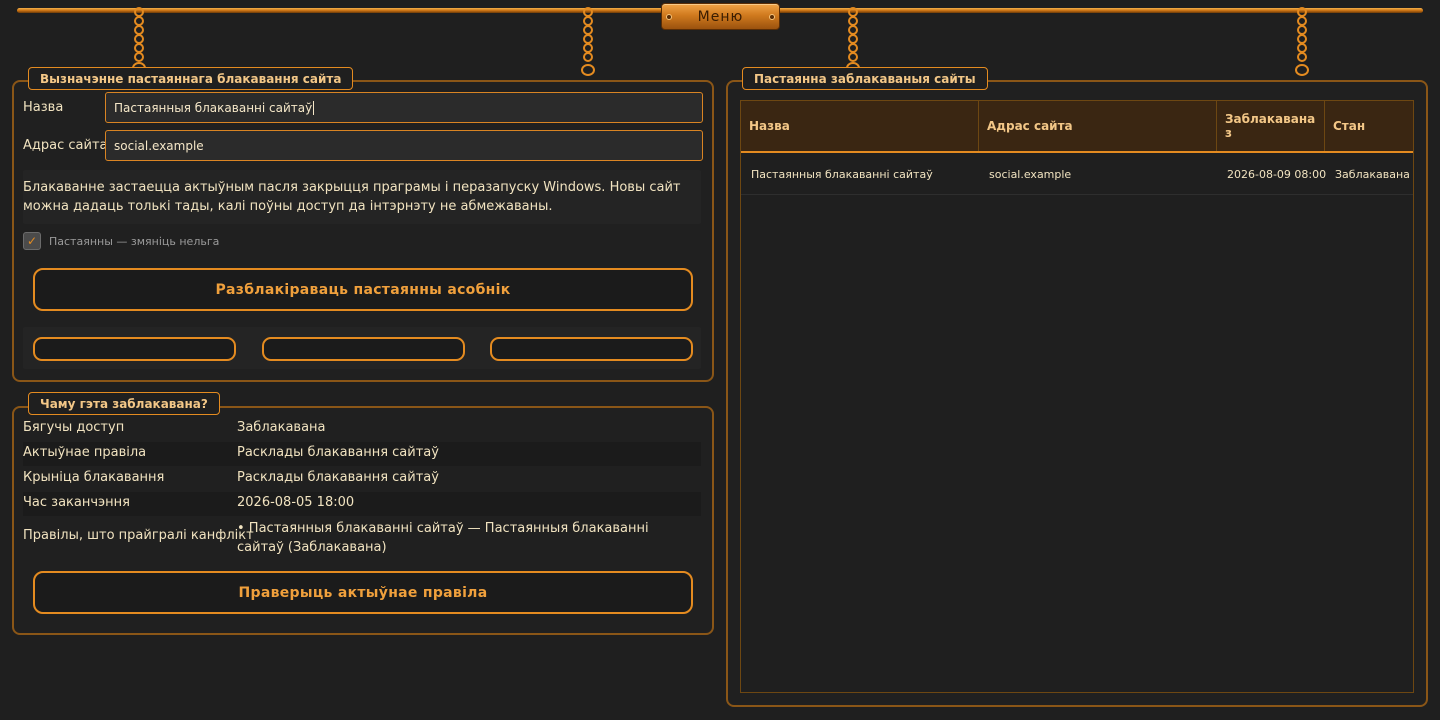  Describe the element at coordinates (362, 504) in the screenshot. I see `status-row: Час заканчэння 2026-08-05 18:00` at that location.